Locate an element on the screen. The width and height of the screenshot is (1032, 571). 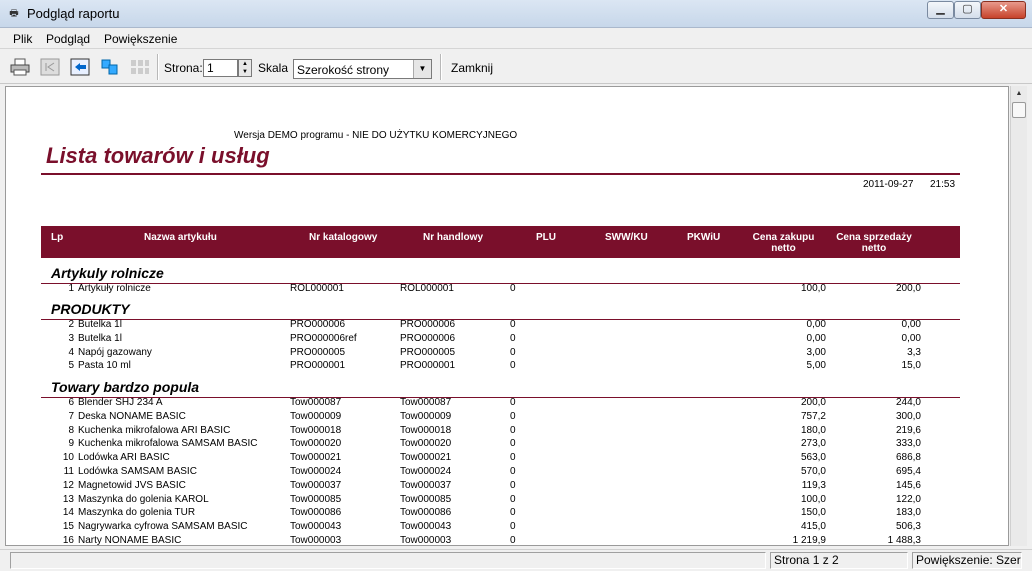
cell-sell: 122,0 is located at coordinates (908, 499).